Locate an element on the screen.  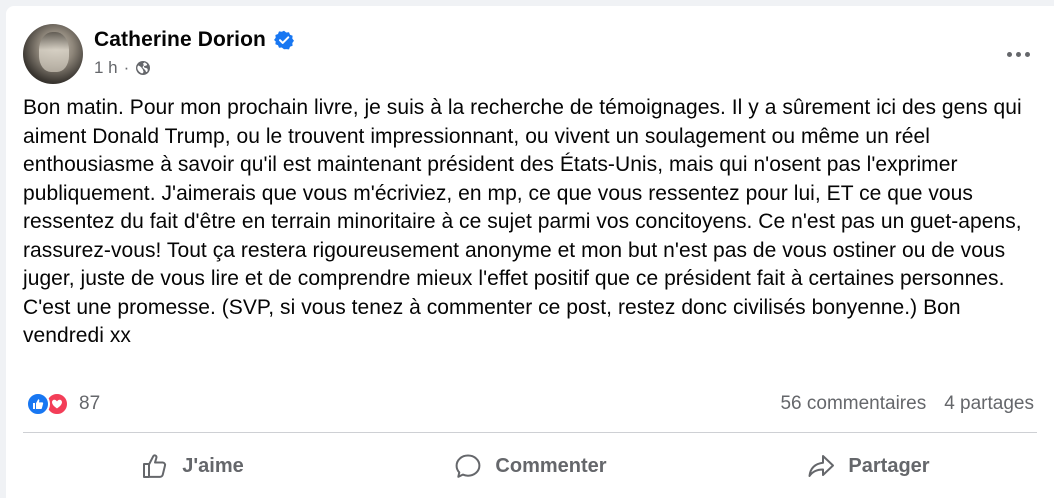
verified-badge-icon is located at coordinates (283, 40).